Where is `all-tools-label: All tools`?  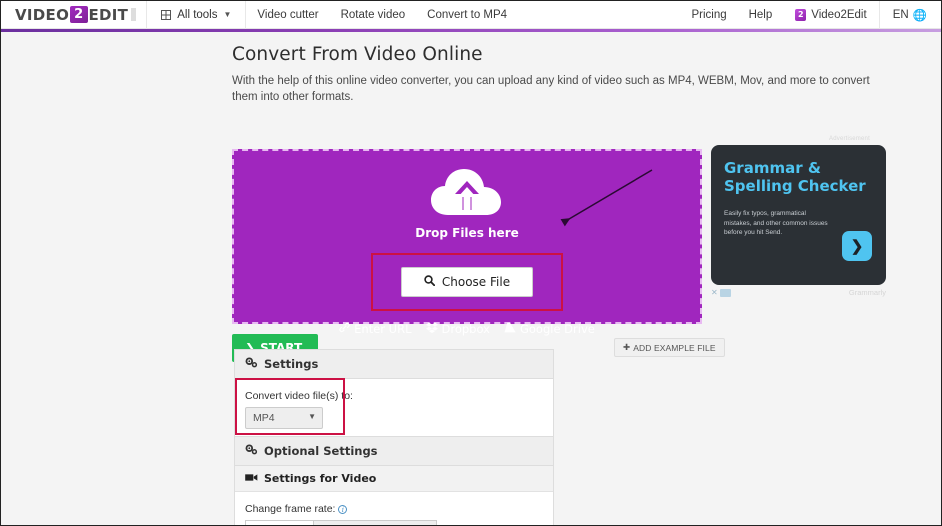 all-tools-label: All tools is located at coordinates (197, 14).